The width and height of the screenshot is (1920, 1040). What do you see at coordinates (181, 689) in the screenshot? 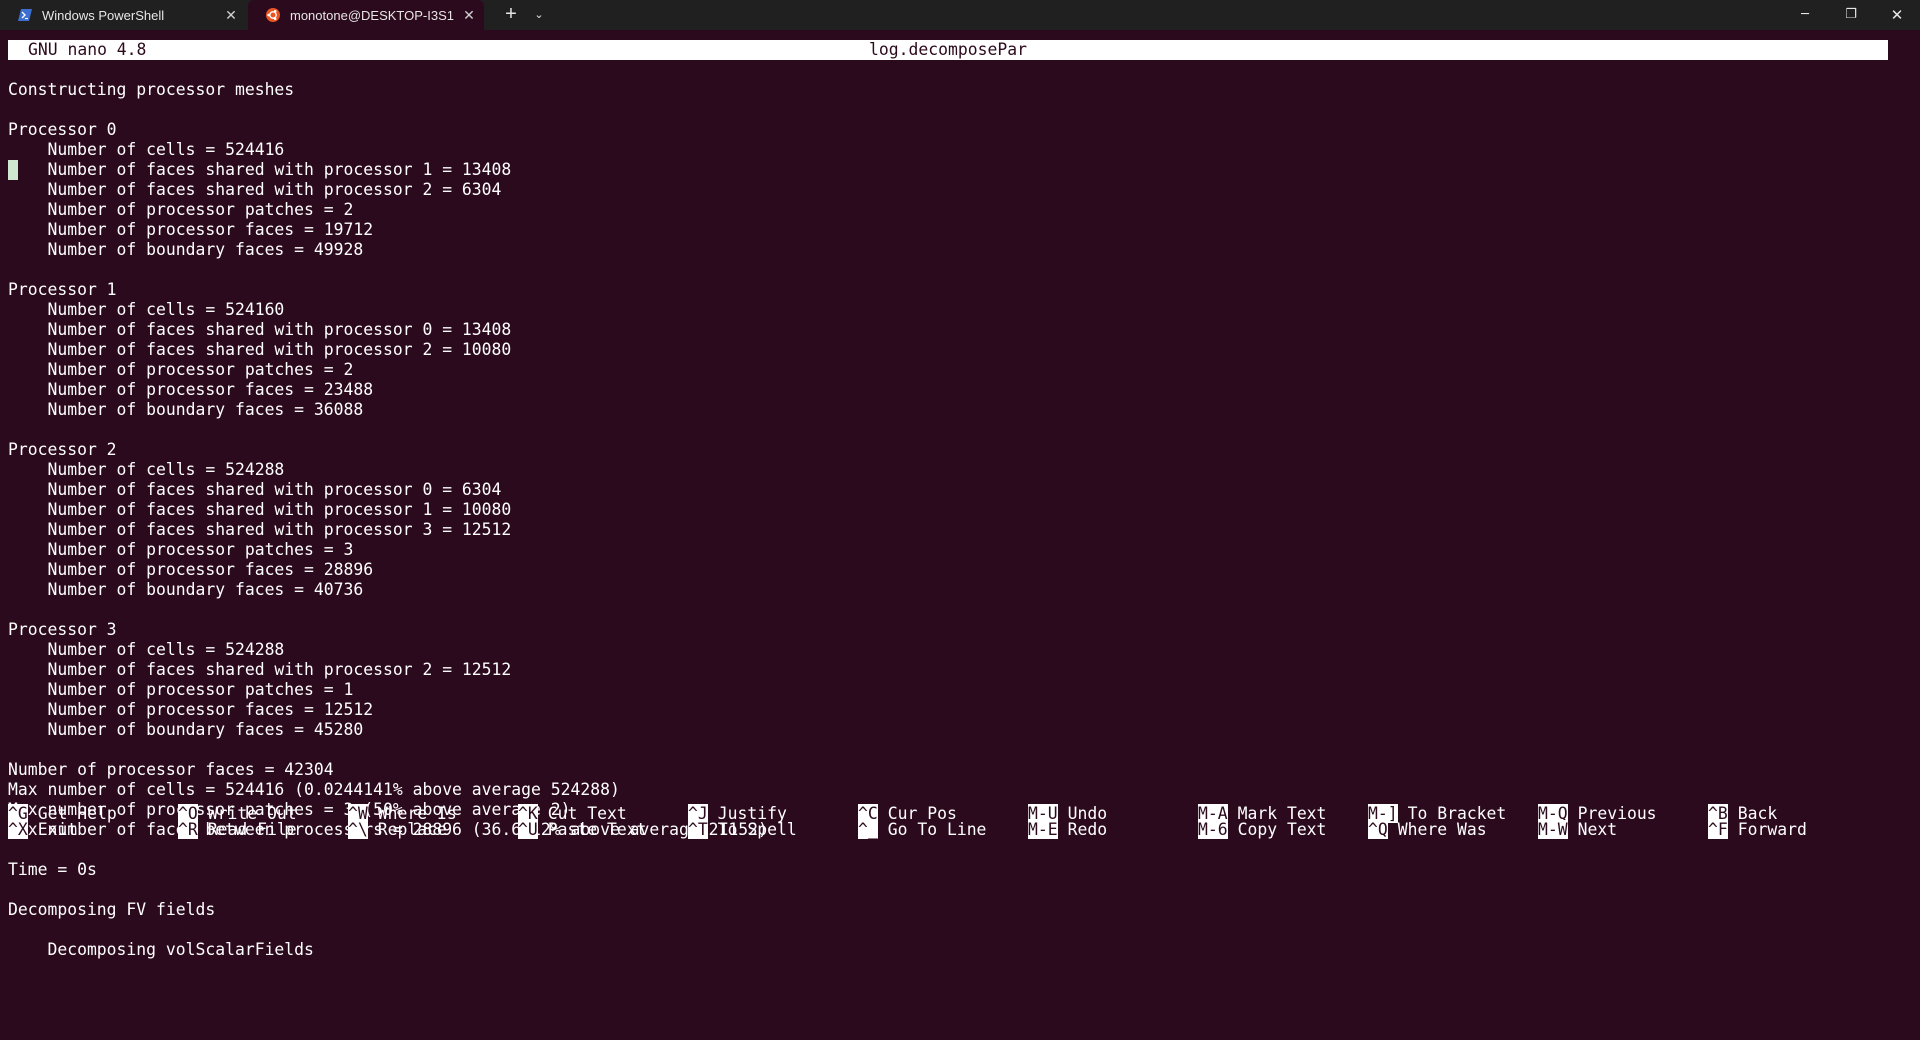
I see `text-line: Number of processor patches = 1` at bounding box center [181, 689].